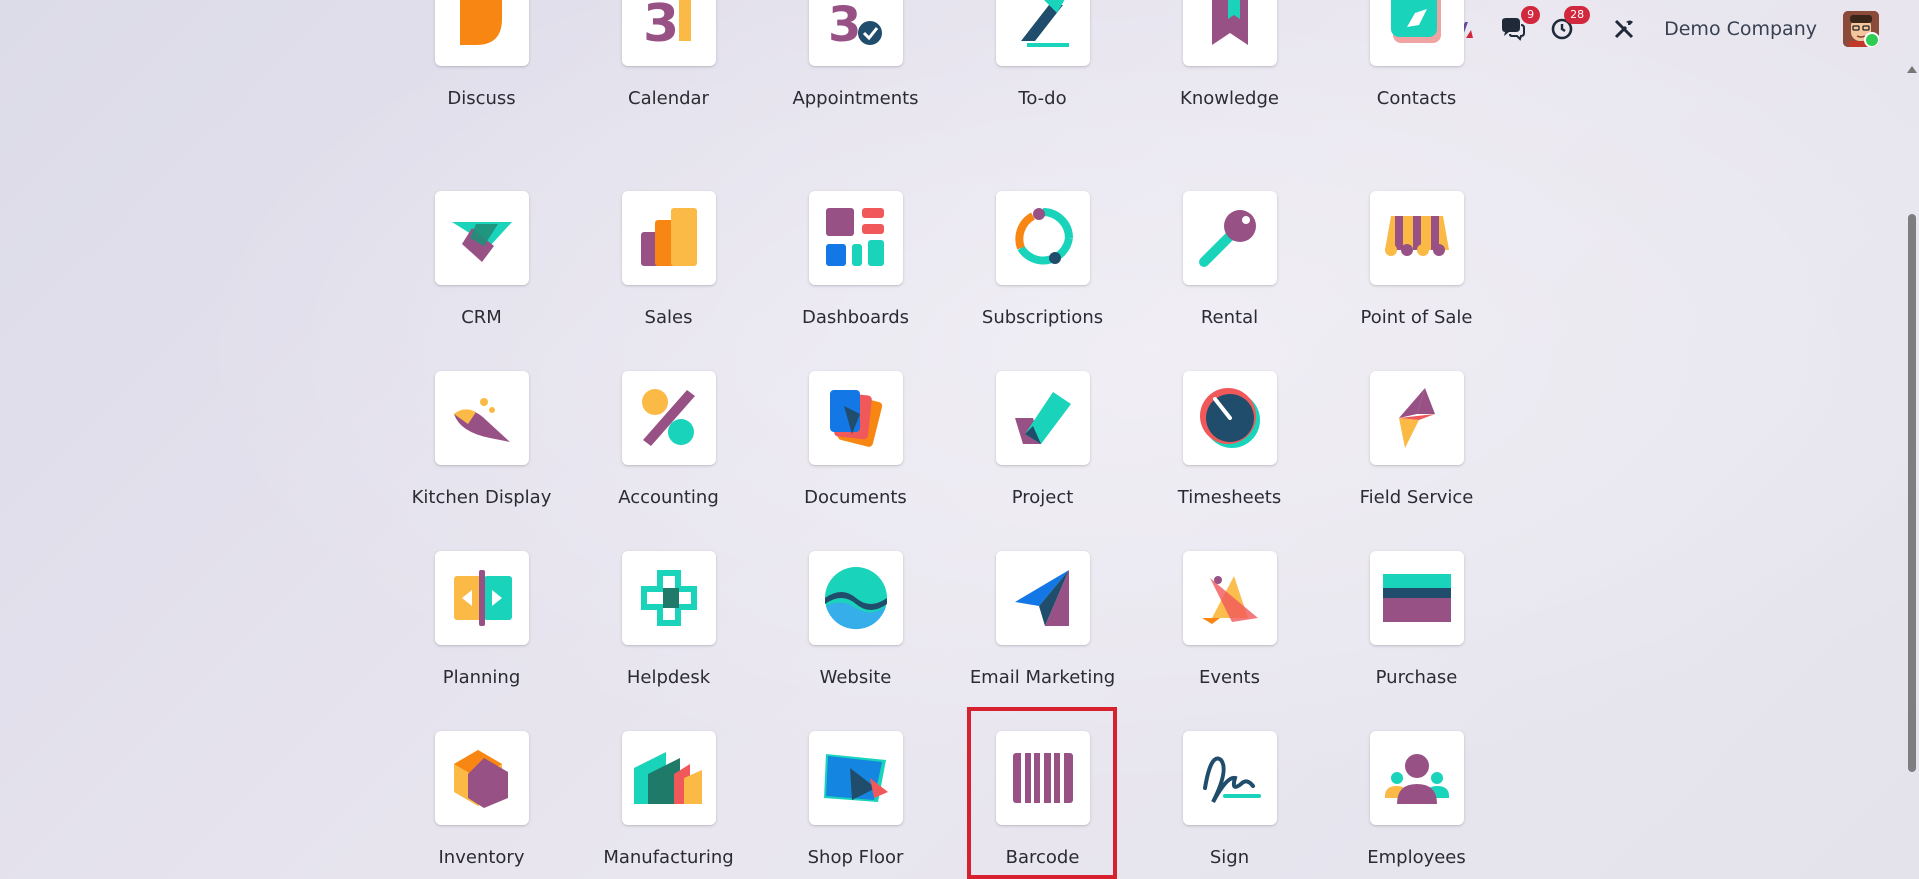 This screenshot has height=879, width=1919. I want to click on barcode-highlight-box, so click(1042, 793).